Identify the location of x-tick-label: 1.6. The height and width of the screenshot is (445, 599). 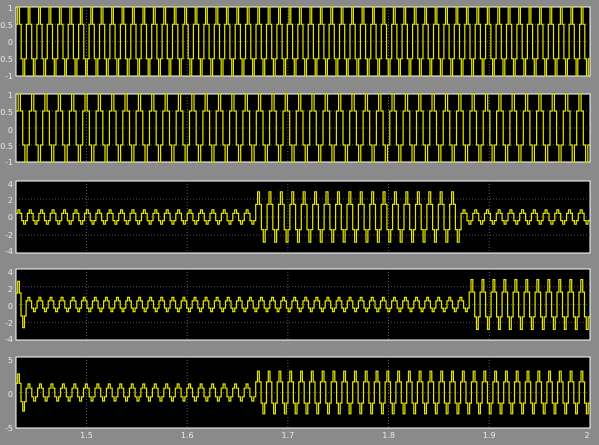
(187, 435).